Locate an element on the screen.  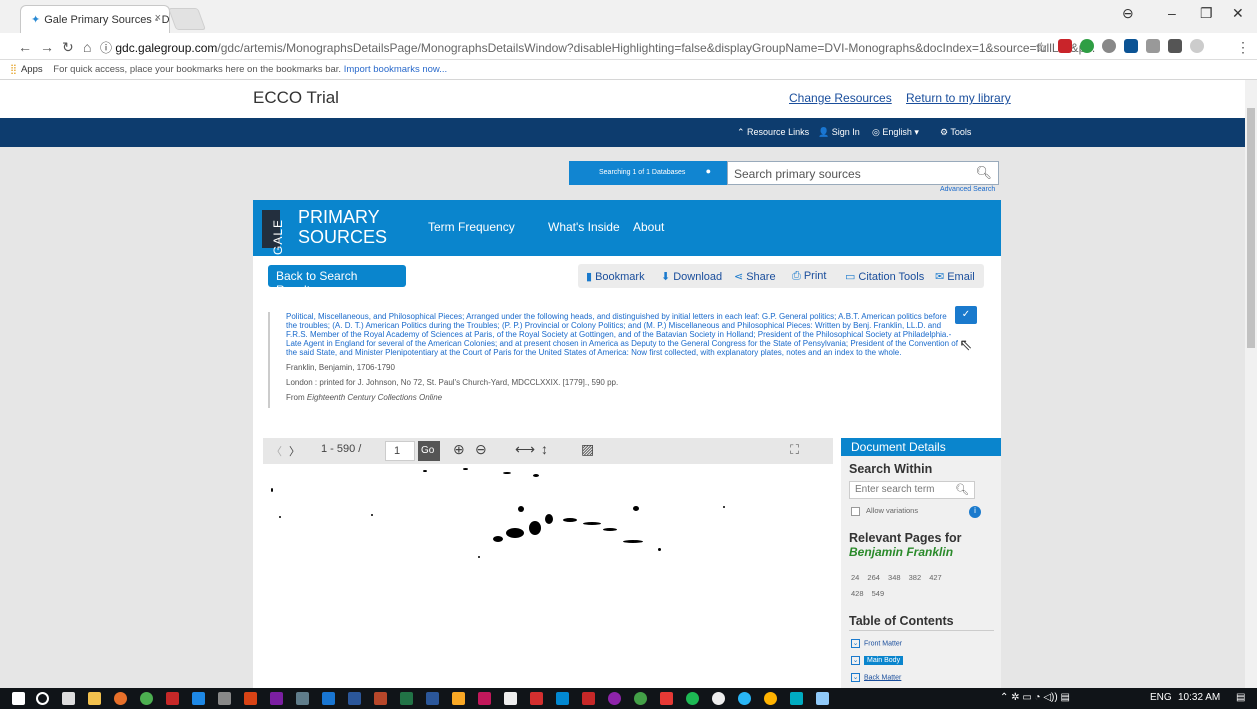
language-indicator: ENG is located at coordinates (1161, 697).